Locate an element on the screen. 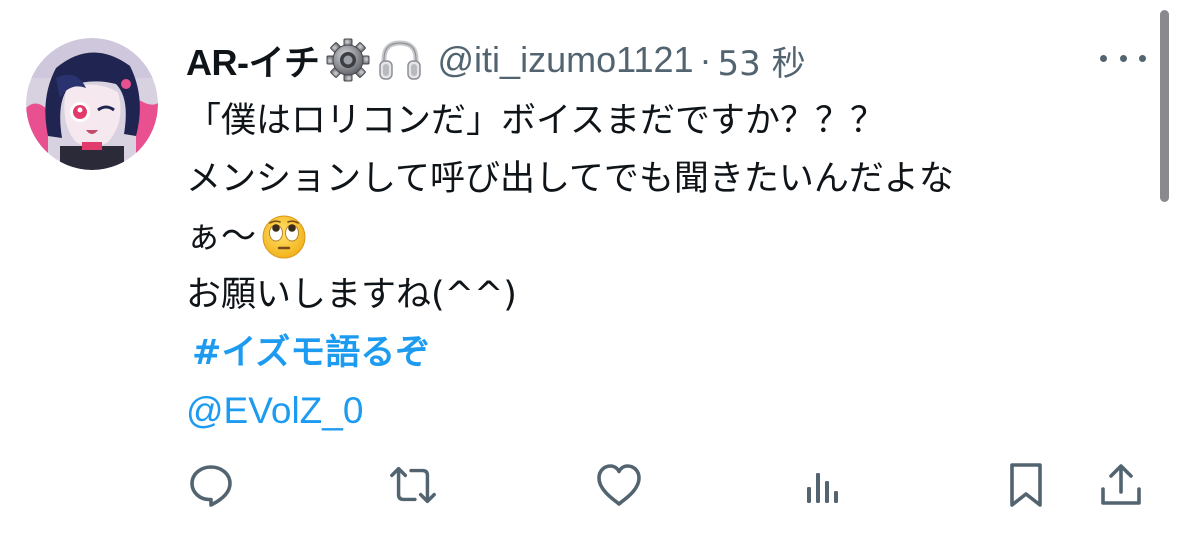  avatar is located at coordinates (92, 104).